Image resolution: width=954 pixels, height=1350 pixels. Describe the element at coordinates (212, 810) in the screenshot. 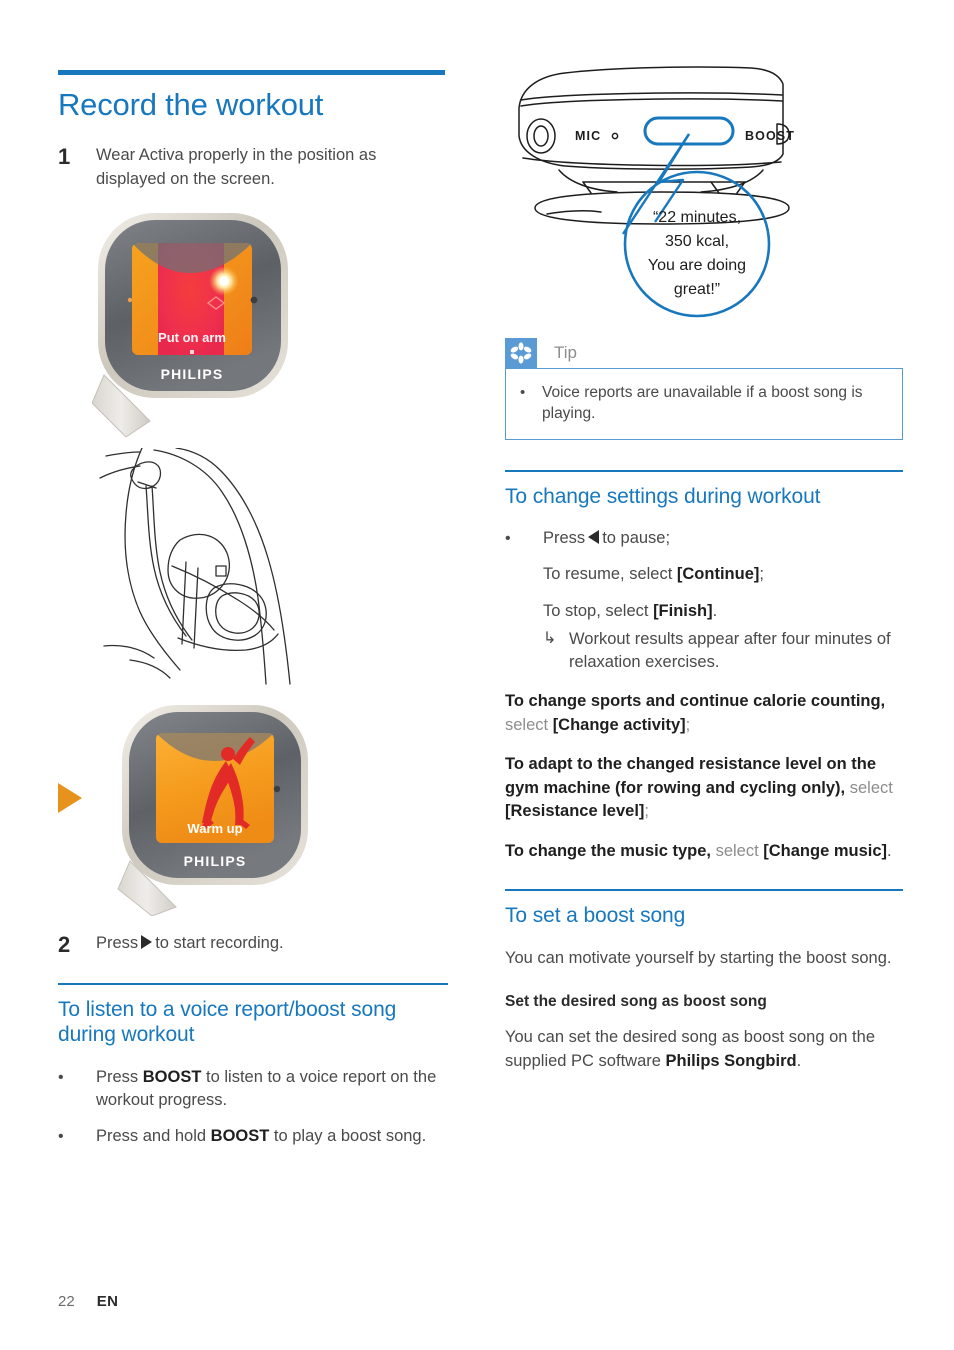

I see `device-warm-up-illustration: Warm up PHILIPS` at that location.